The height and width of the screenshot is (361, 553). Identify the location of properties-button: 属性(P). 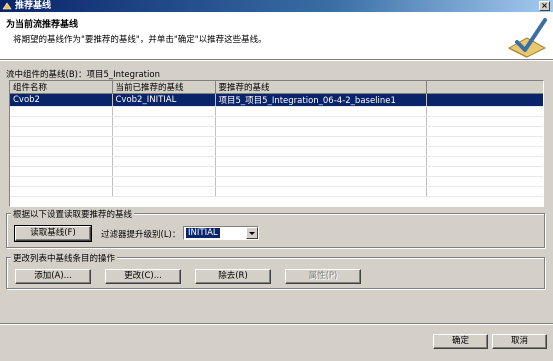
(323, 276).